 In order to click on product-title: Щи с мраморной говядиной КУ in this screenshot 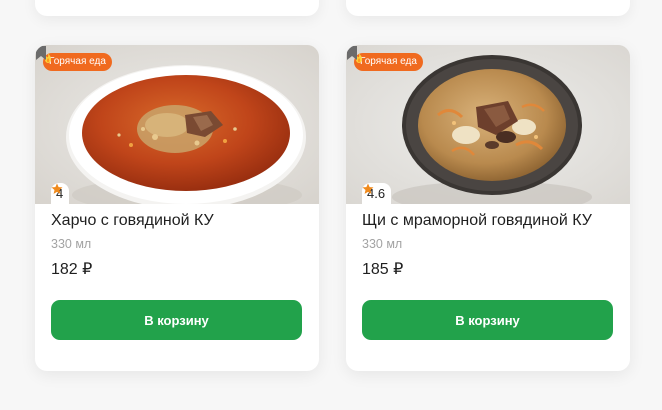, I will do `click(477, 221)`.